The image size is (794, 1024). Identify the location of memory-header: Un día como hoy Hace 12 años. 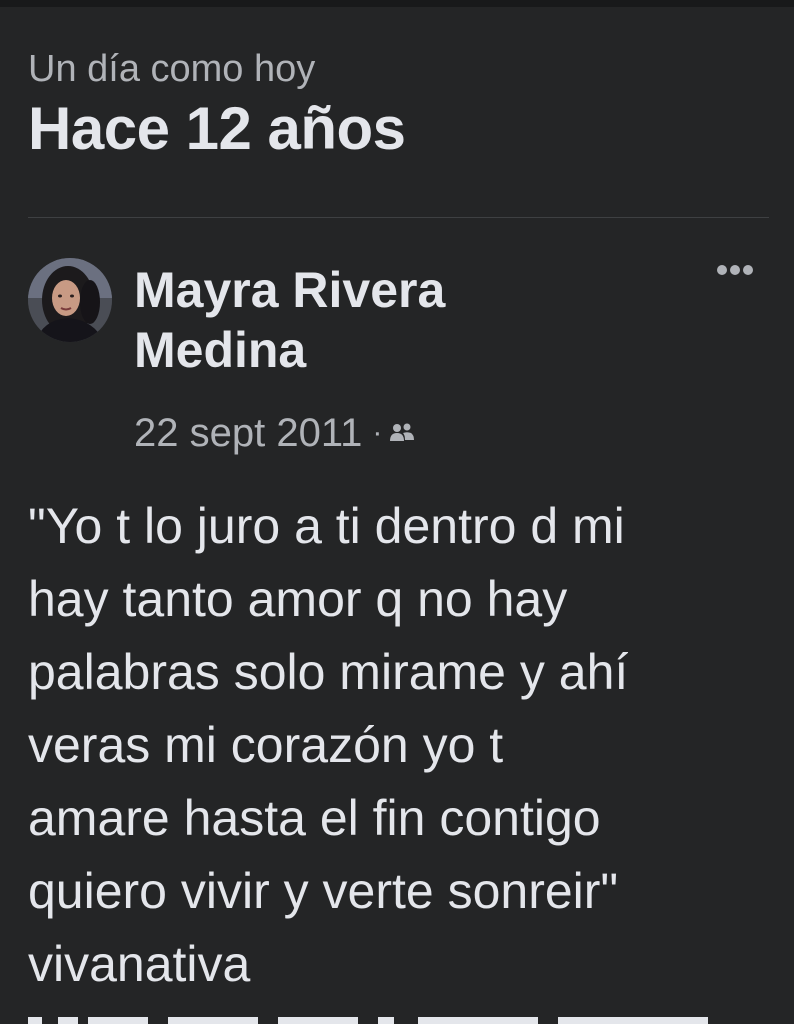
(398, 104).